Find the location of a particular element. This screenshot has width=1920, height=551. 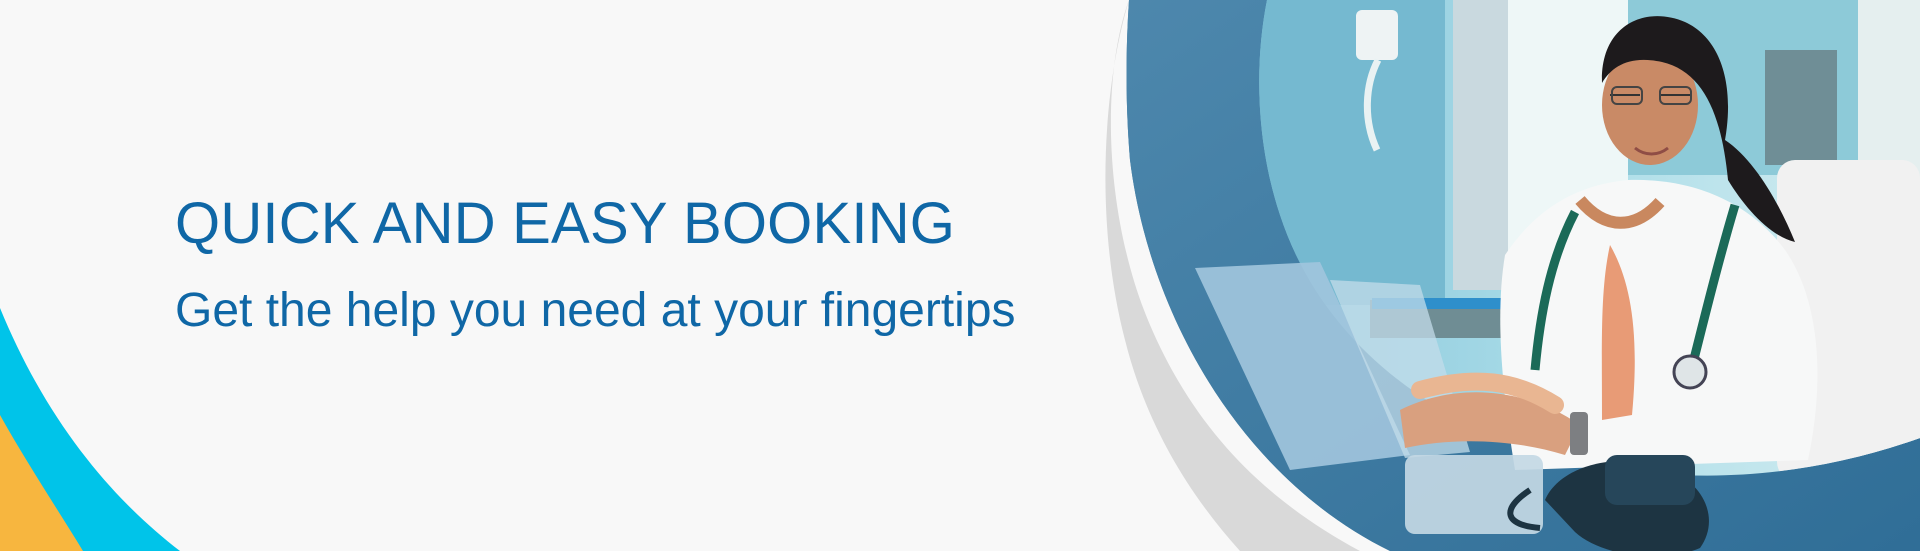

subtitle: Get the help you need at your fingertips is located at coordinates (595, 310).